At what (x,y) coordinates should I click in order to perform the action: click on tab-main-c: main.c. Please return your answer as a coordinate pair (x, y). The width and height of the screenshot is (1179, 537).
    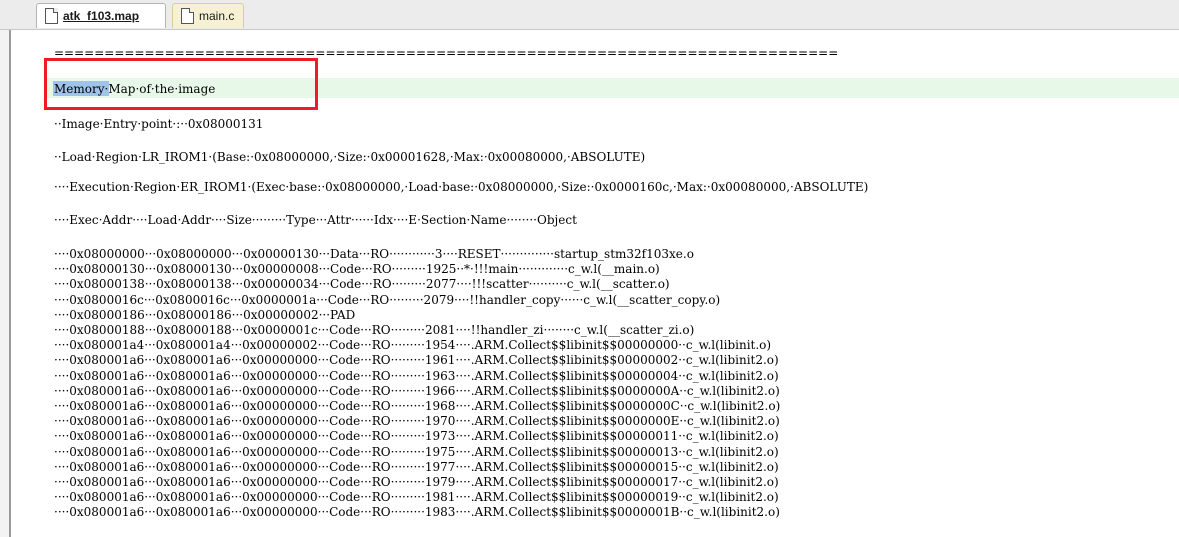
    Looking at the image, I should click on (208, 15).